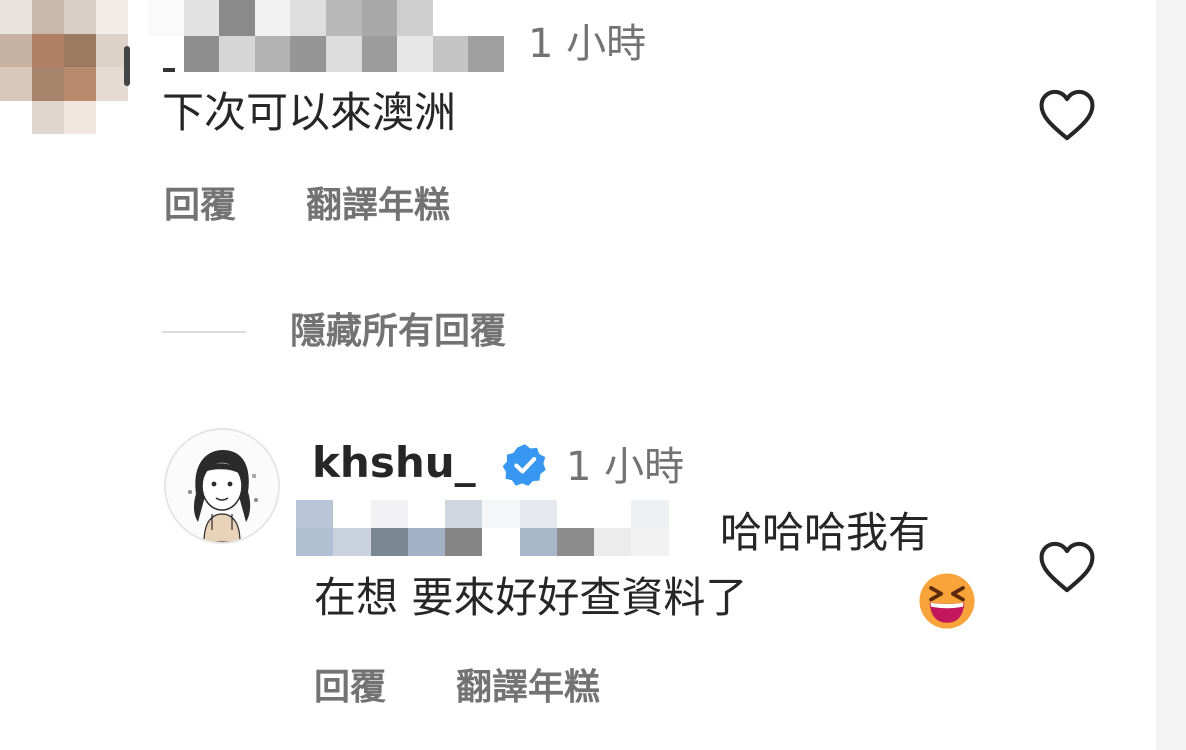  Describe the element at coordinates (204, 332) in the screenshot. I see `replies-divider-line` at that location.